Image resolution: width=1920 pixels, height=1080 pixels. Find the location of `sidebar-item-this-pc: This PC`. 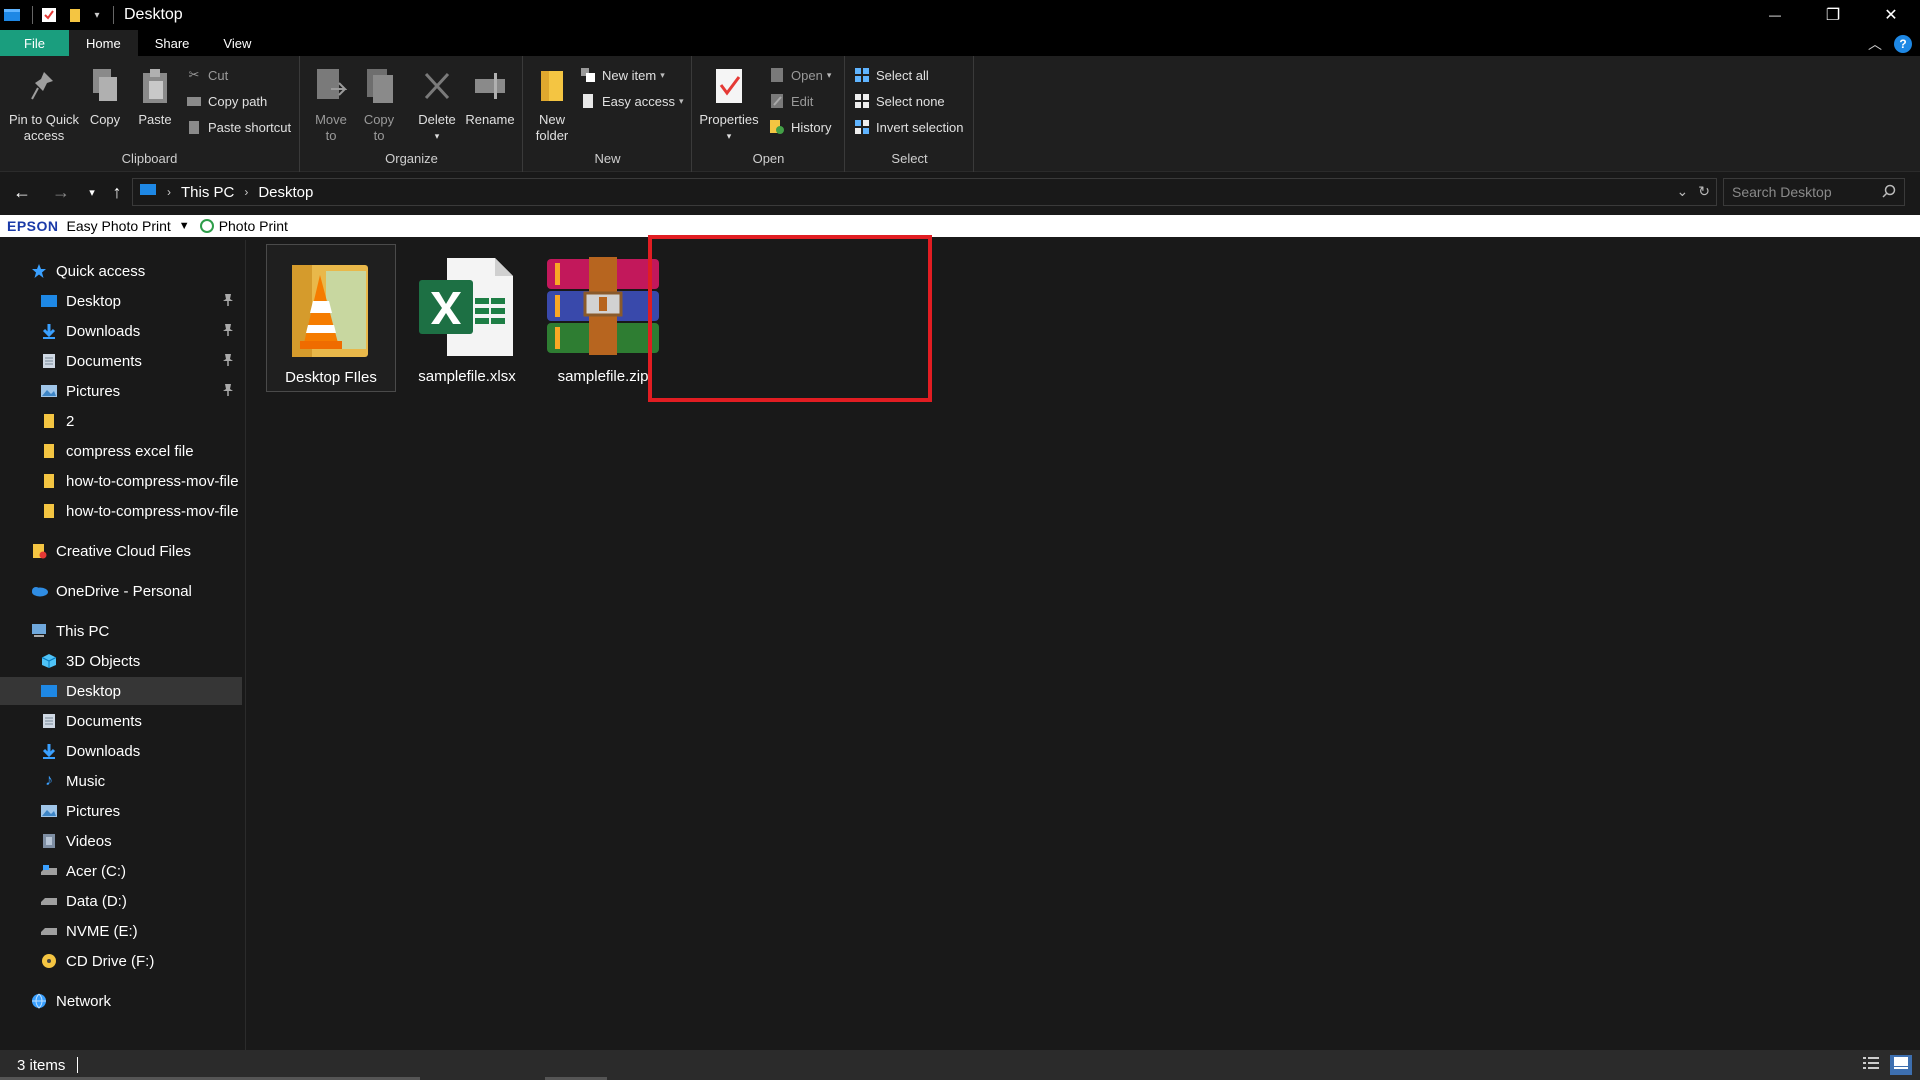

sidebar-item-this-pc: This PC is located at coordinates (121, 631).